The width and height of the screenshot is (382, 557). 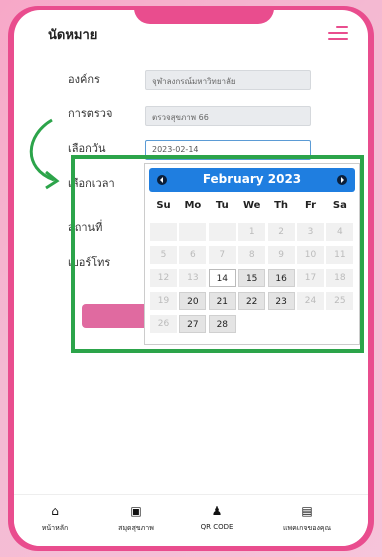 I want to click on calendar-header: February 2023, so click(x=252, y=180).